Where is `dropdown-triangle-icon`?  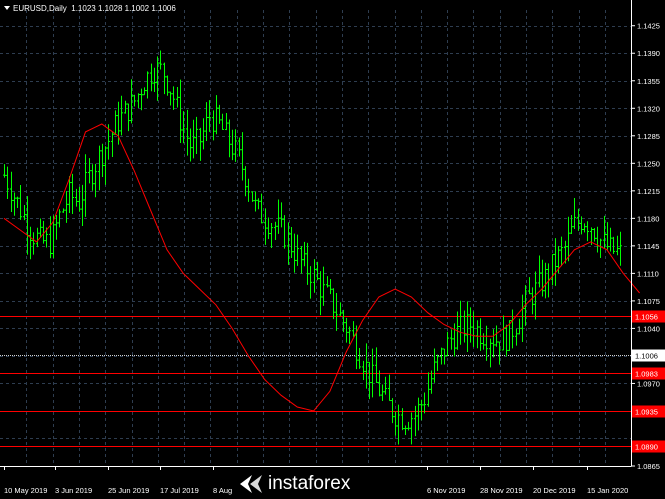
dropdown-triangle-icon is located at coordinates (7, 8).